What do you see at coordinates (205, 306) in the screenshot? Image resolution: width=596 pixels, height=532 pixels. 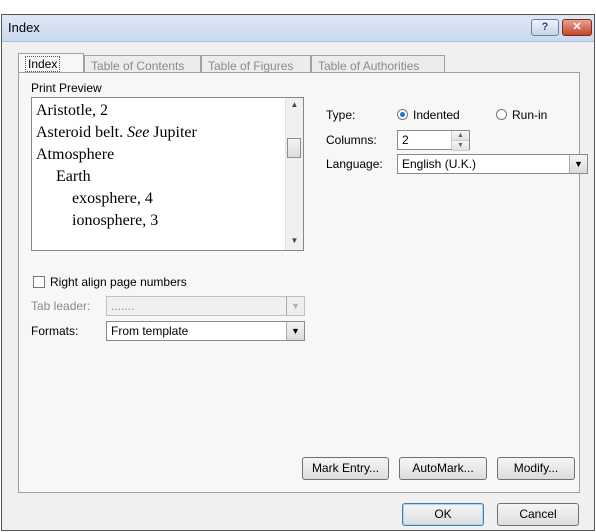 I see `tab-leader-select: ....... ▼` at bounding box center [205, 306].